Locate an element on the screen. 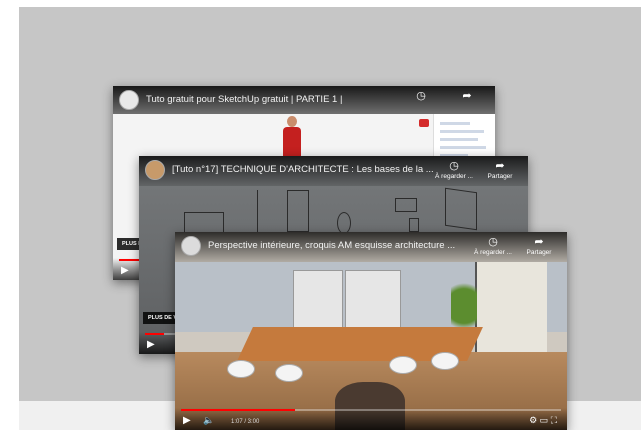 This screenshot has width=641, height=430. time-display: 1:07 / 3:00 is located at coordinates (245, 422).